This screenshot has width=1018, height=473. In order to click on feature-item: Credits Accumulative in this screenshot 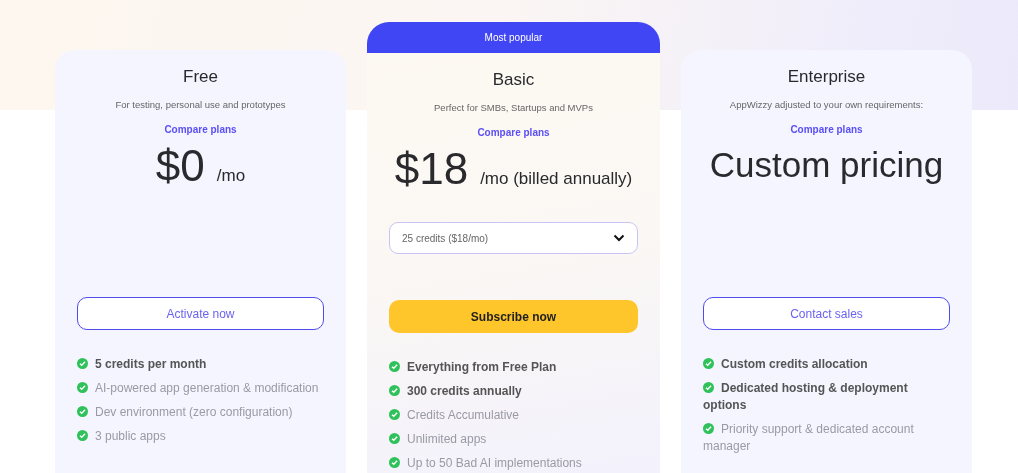, I will do `click(511, 415)`.